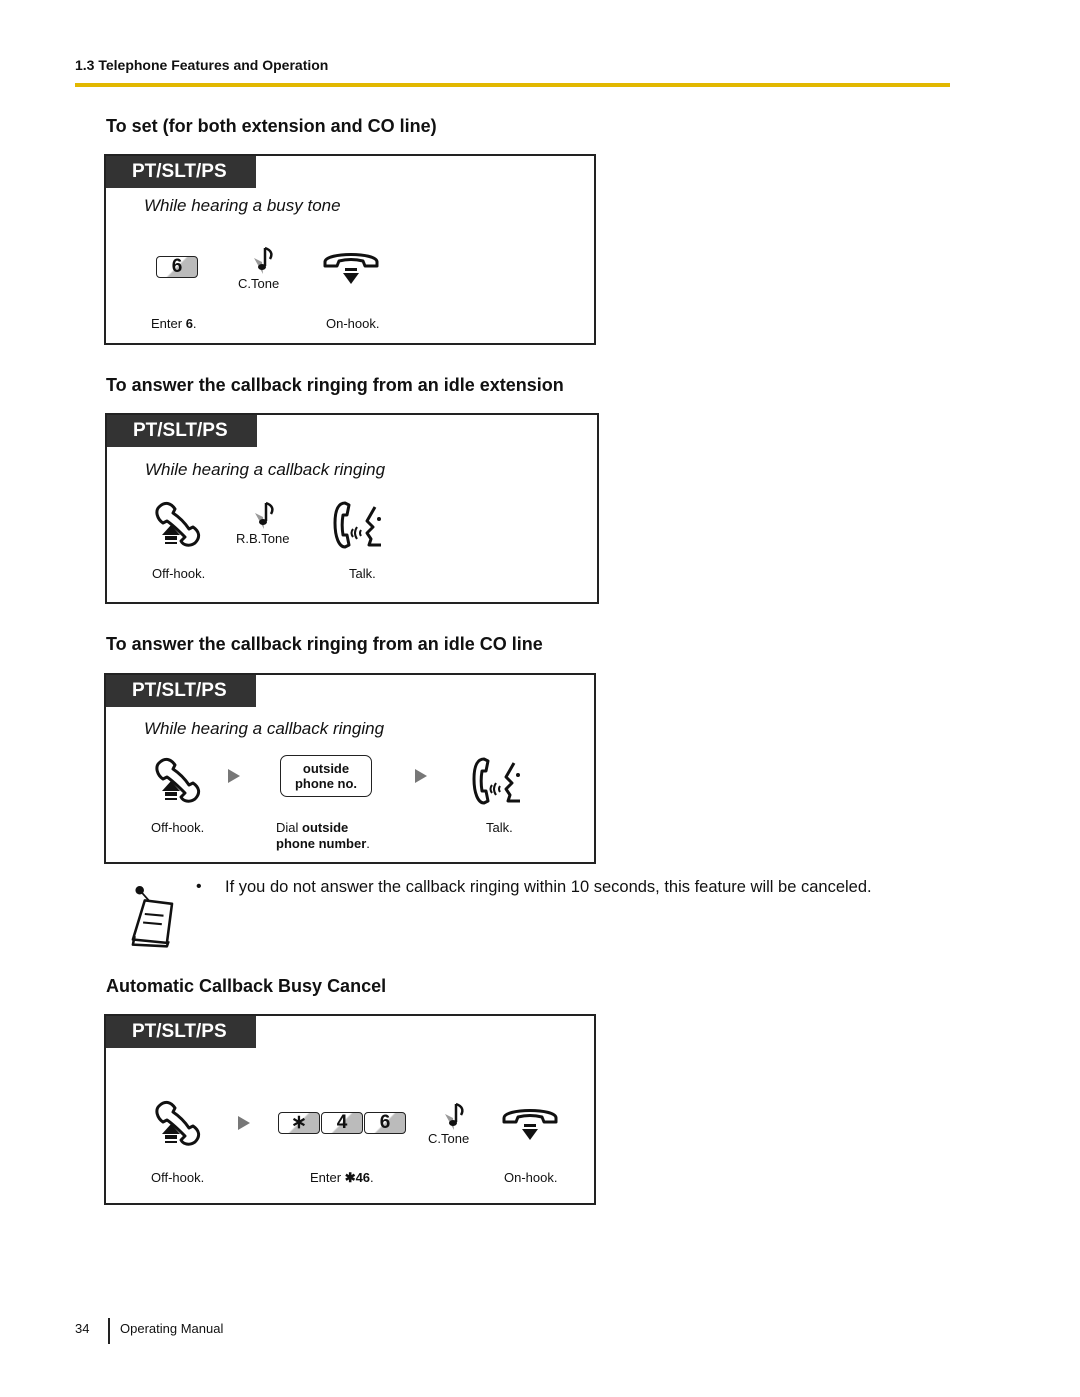 This screenshot has height=1397, width=1080. What do you see at coordinates (342, 1123) in the screenshot?
I see `key-4-icon: 4` at bounding box center [342, 1123].